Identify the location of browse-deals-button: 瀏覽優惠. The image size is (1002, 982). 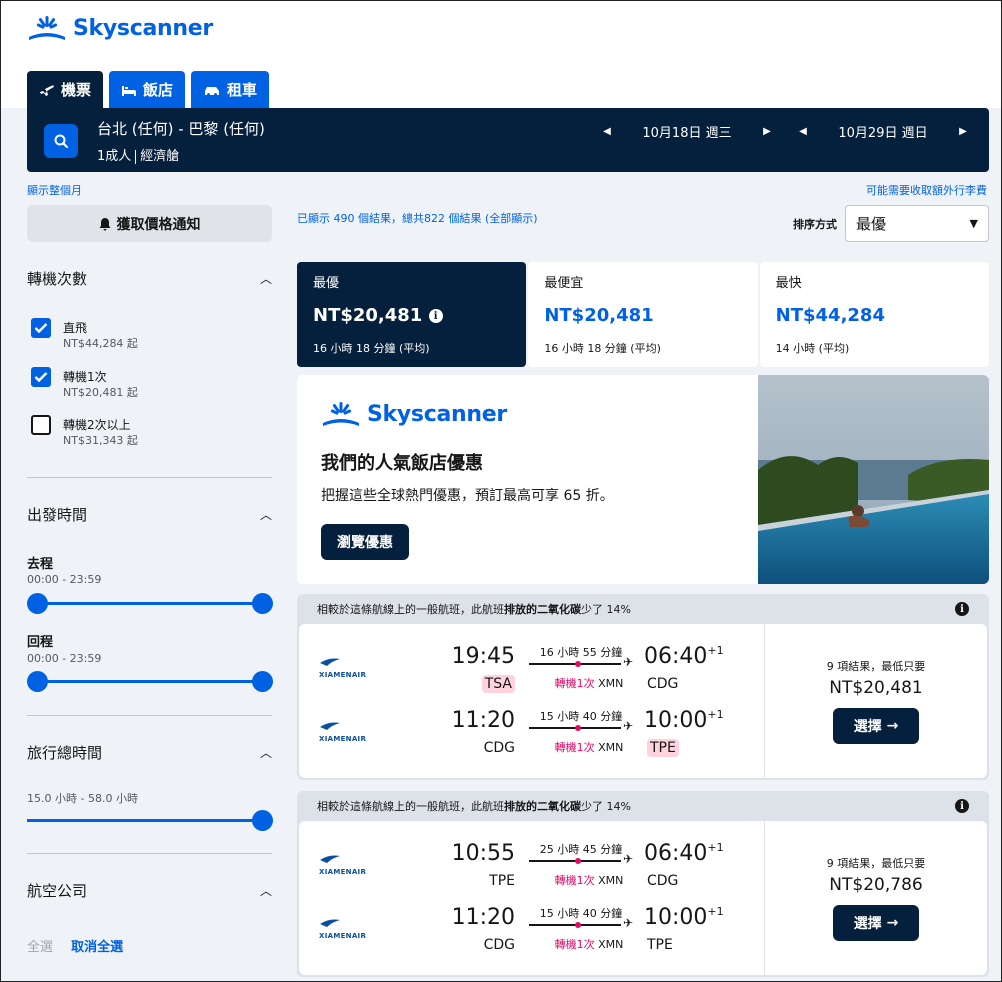
(365, 542).